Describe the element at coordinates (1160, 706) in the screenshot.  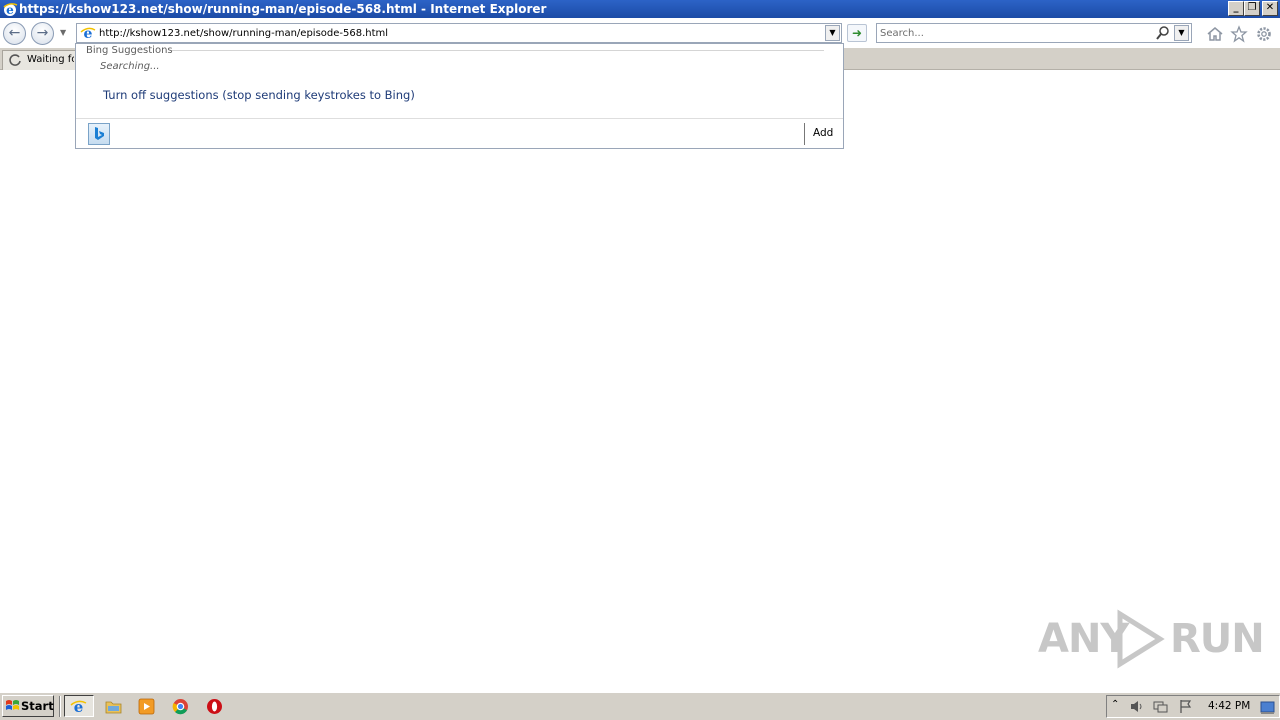
I see `network-icon` at that location.